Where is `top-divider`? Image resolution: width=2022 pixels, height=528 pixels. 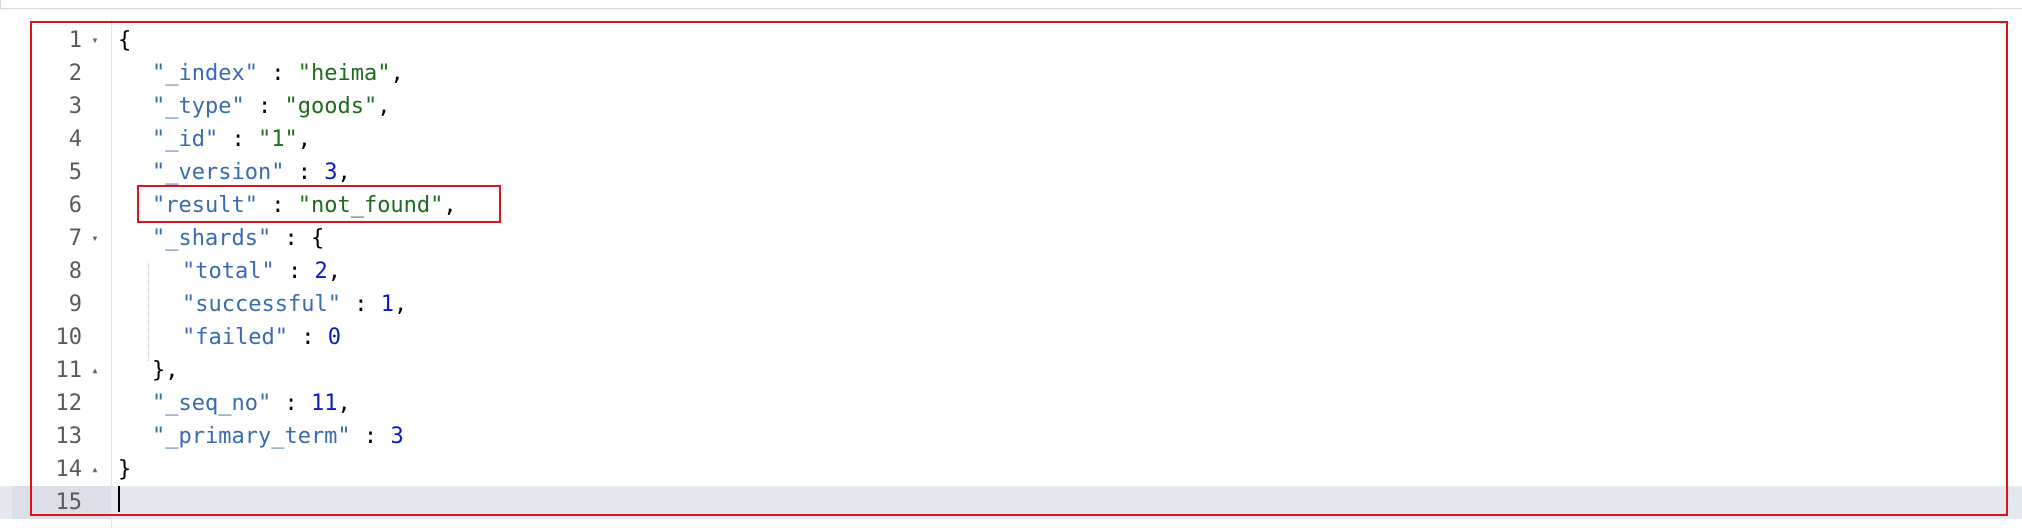 top-divider is located at coordinates (1011, 8).